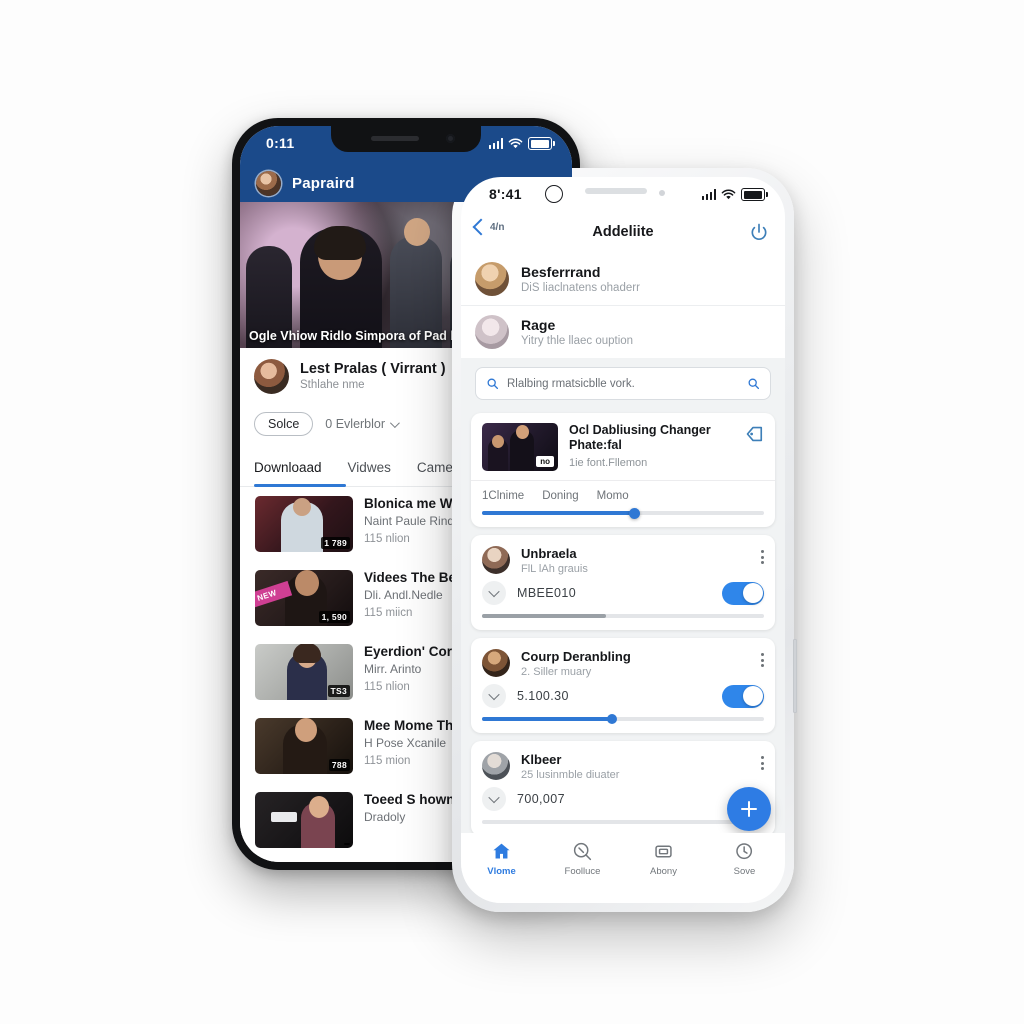 This screenshot has height=1024, width=1024. I want to click on sort-dropdown: 0 Evlerblor, so click(362, 424).